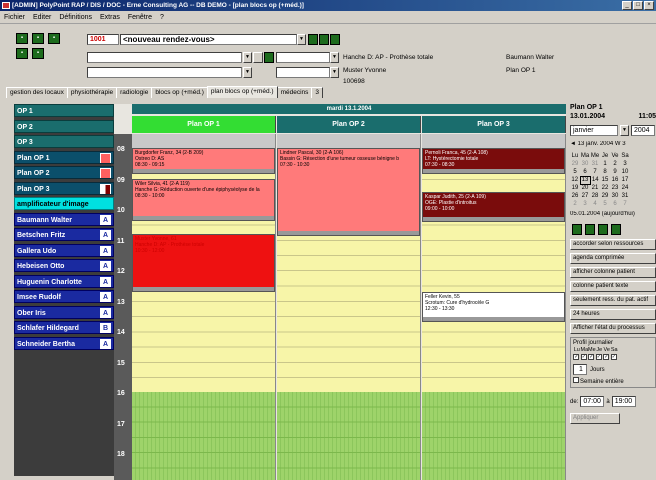  What do you see at coordinates (64, 219) in the screenshot?
I see `resource-item: Baumann Walter A` at bounding box center [64, 219].